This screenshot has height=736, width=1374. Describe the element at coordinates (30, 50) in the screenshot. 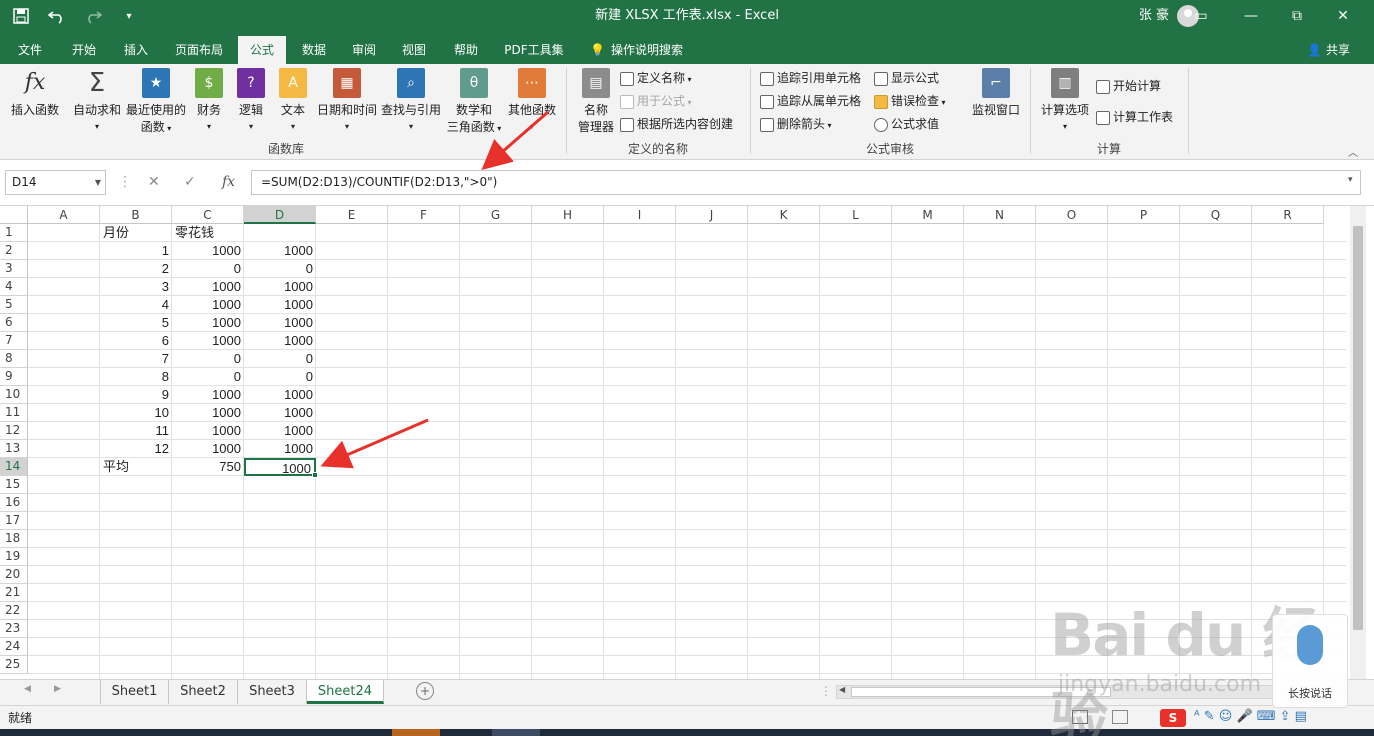

I see `tab-file: 文件` at that location.